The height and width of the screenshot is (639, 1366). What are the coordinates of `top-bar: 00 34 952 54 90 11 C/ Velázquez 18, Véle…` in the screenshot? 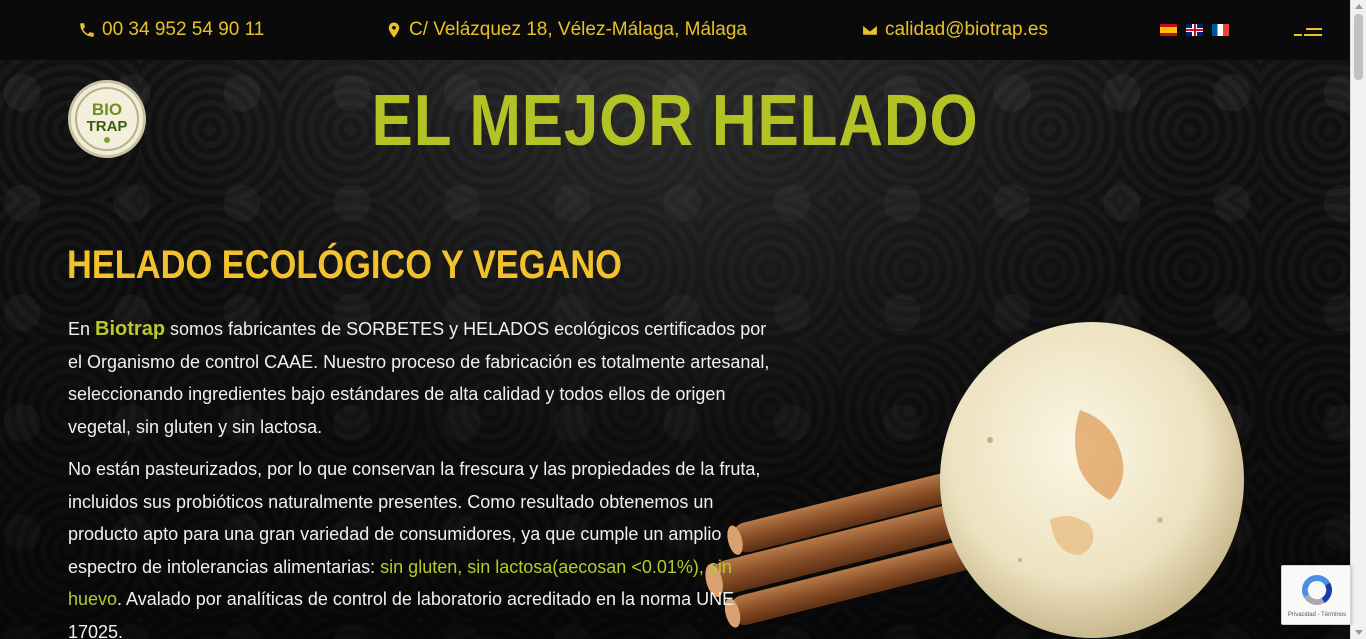 It's located at (675, 30).